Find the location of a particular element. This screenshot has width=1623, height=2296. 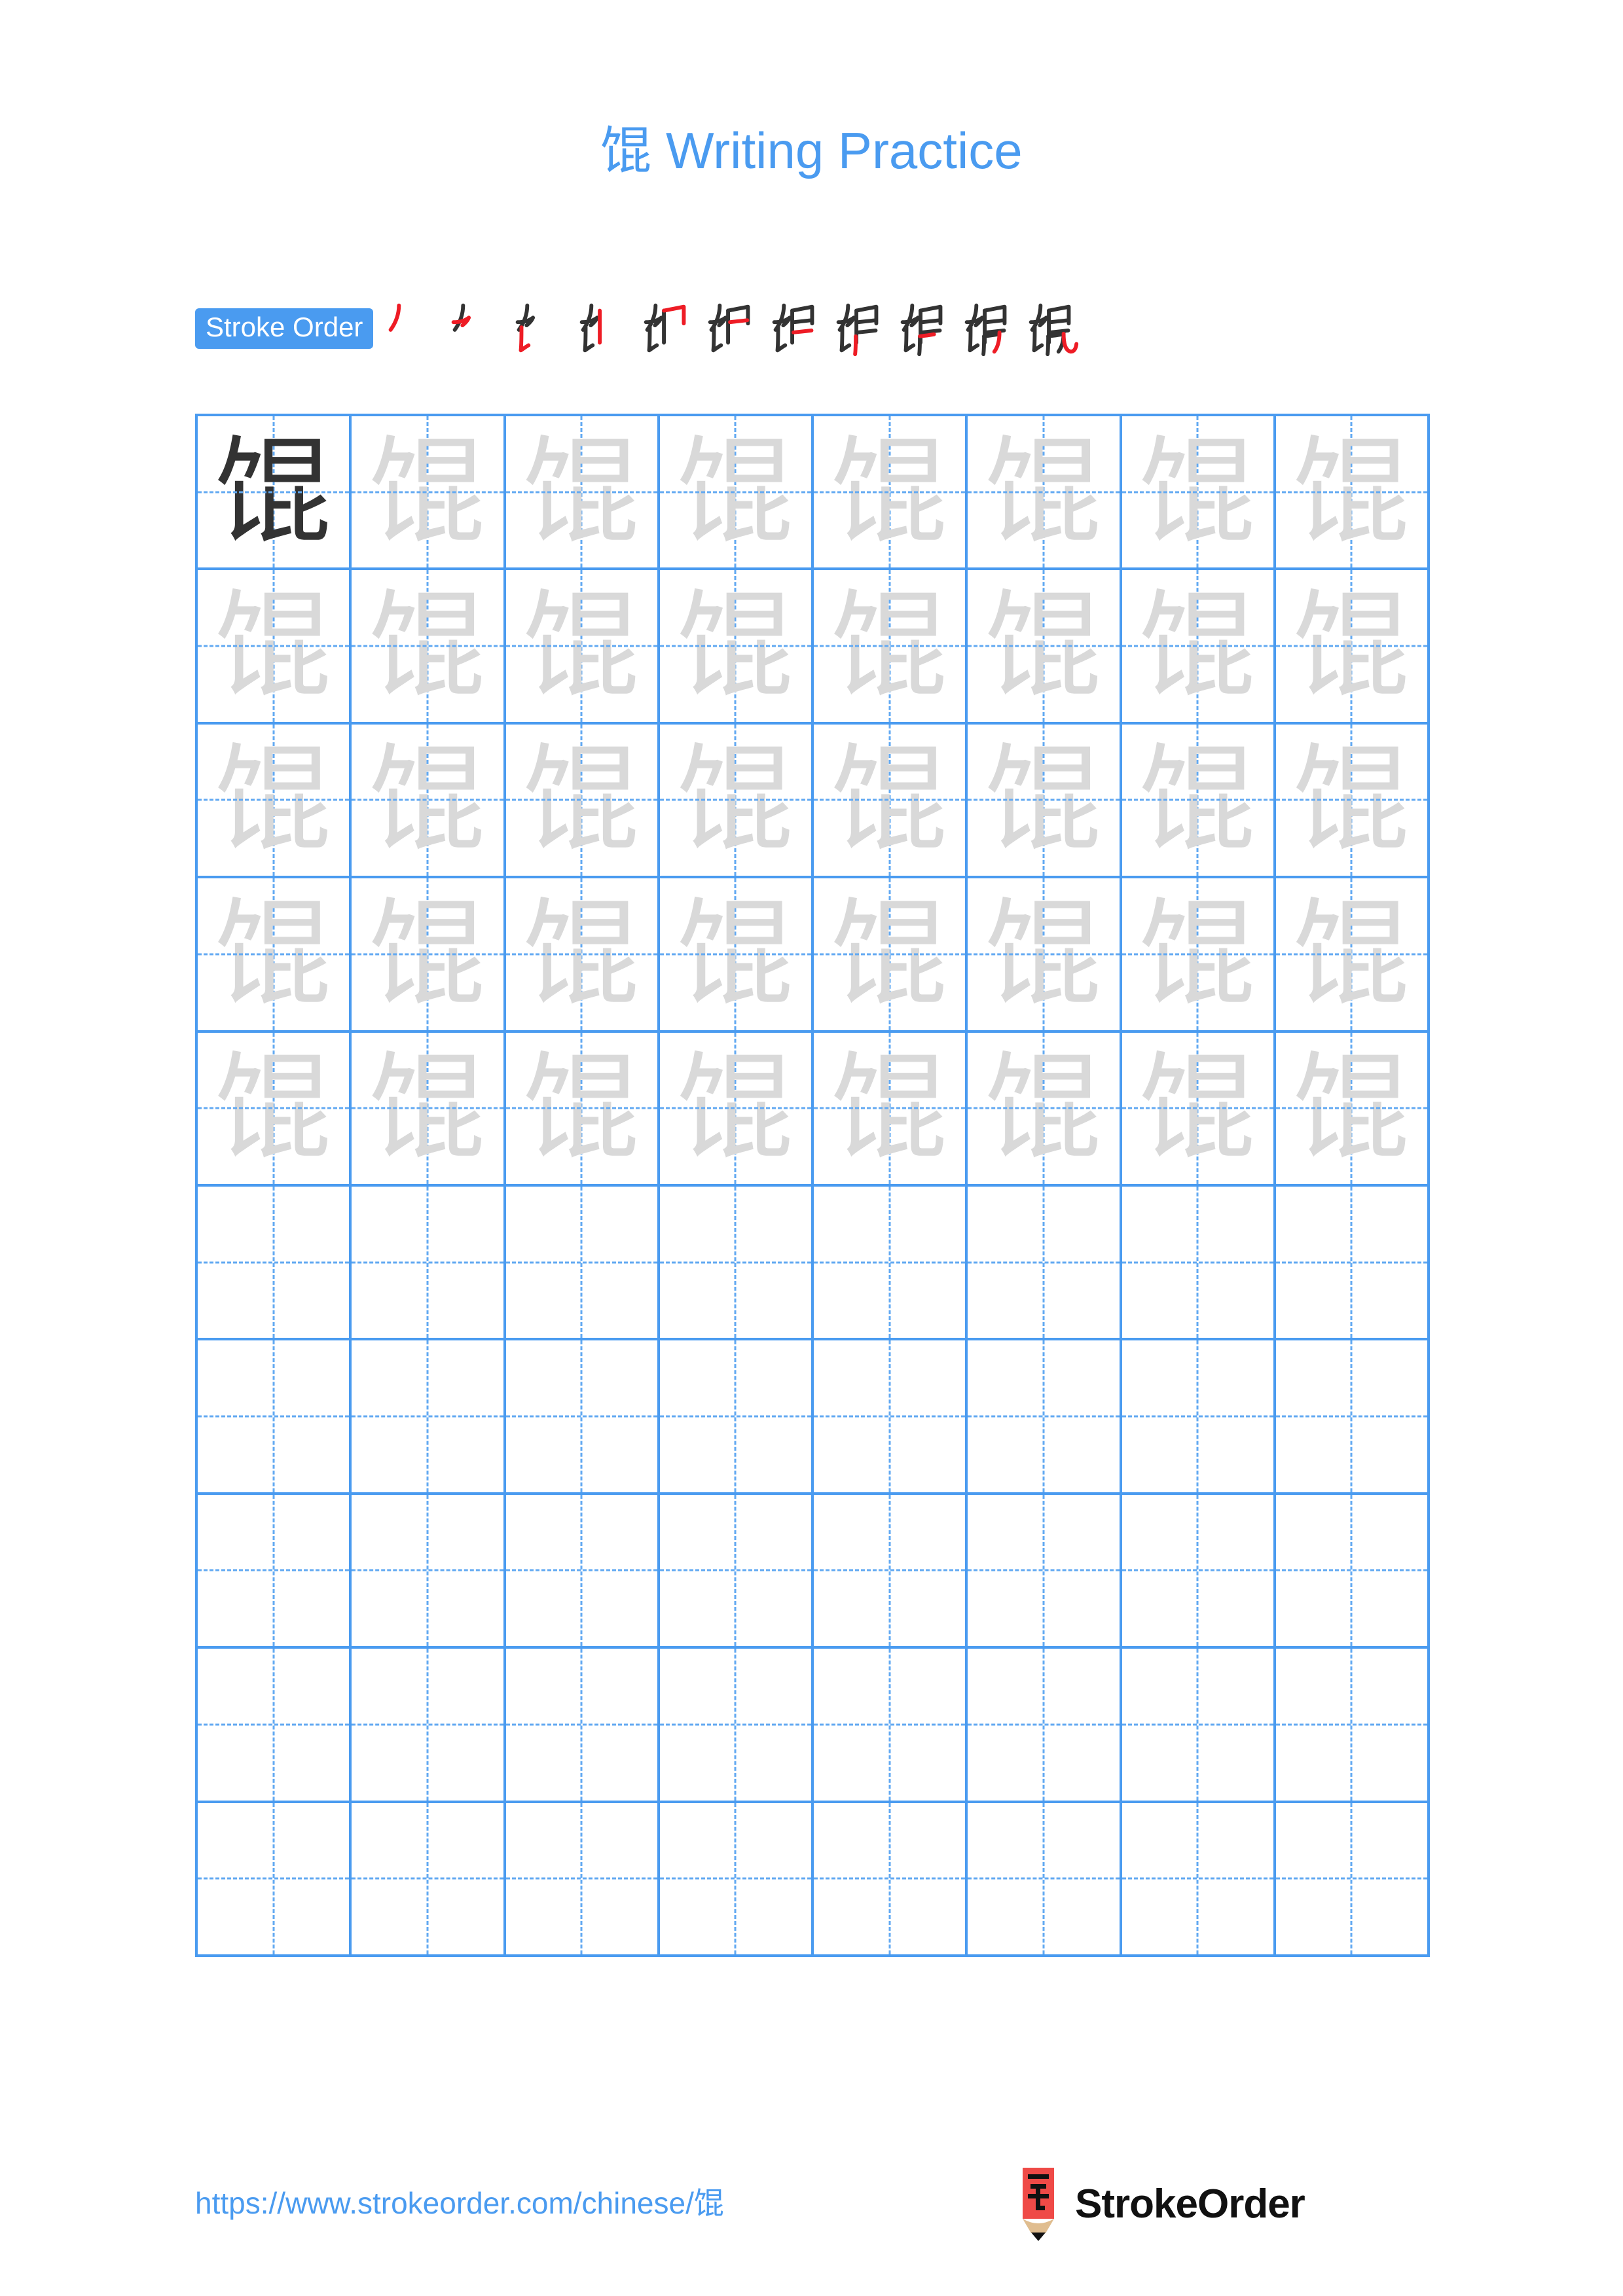

pencil-icon is located at coordinates (1038, 2204).